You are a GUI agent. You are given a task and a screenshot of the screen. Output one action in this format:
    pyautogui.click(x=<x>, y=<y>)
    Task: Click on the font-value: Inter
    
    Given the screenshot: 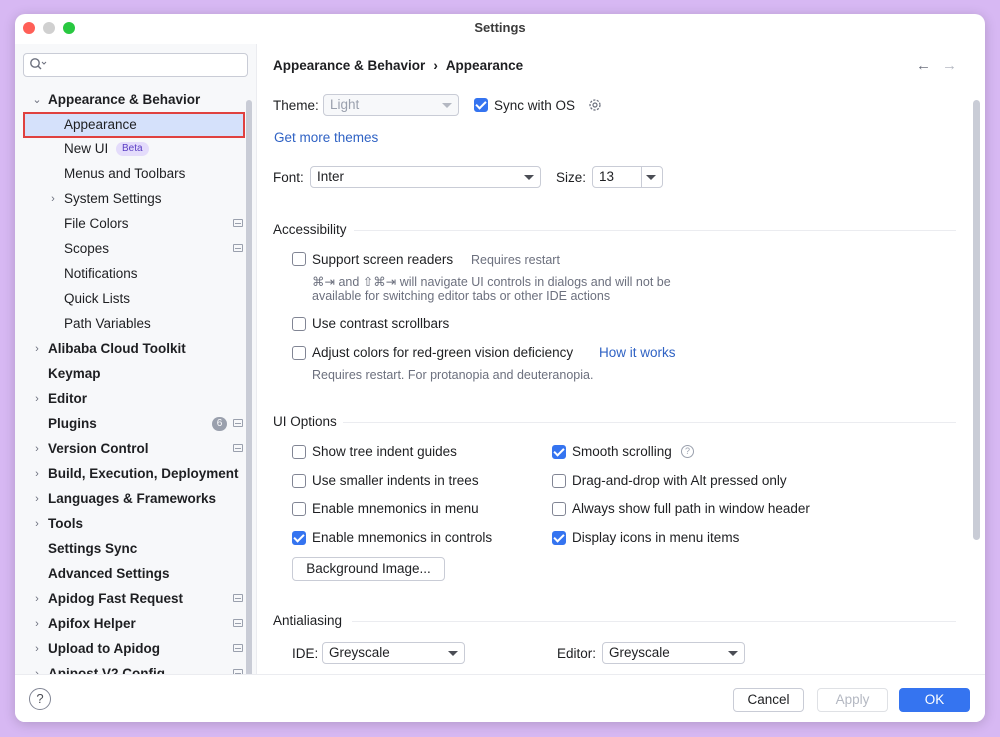 What is the action you would take?
    pyautogui.click(x=331, y=176)
    